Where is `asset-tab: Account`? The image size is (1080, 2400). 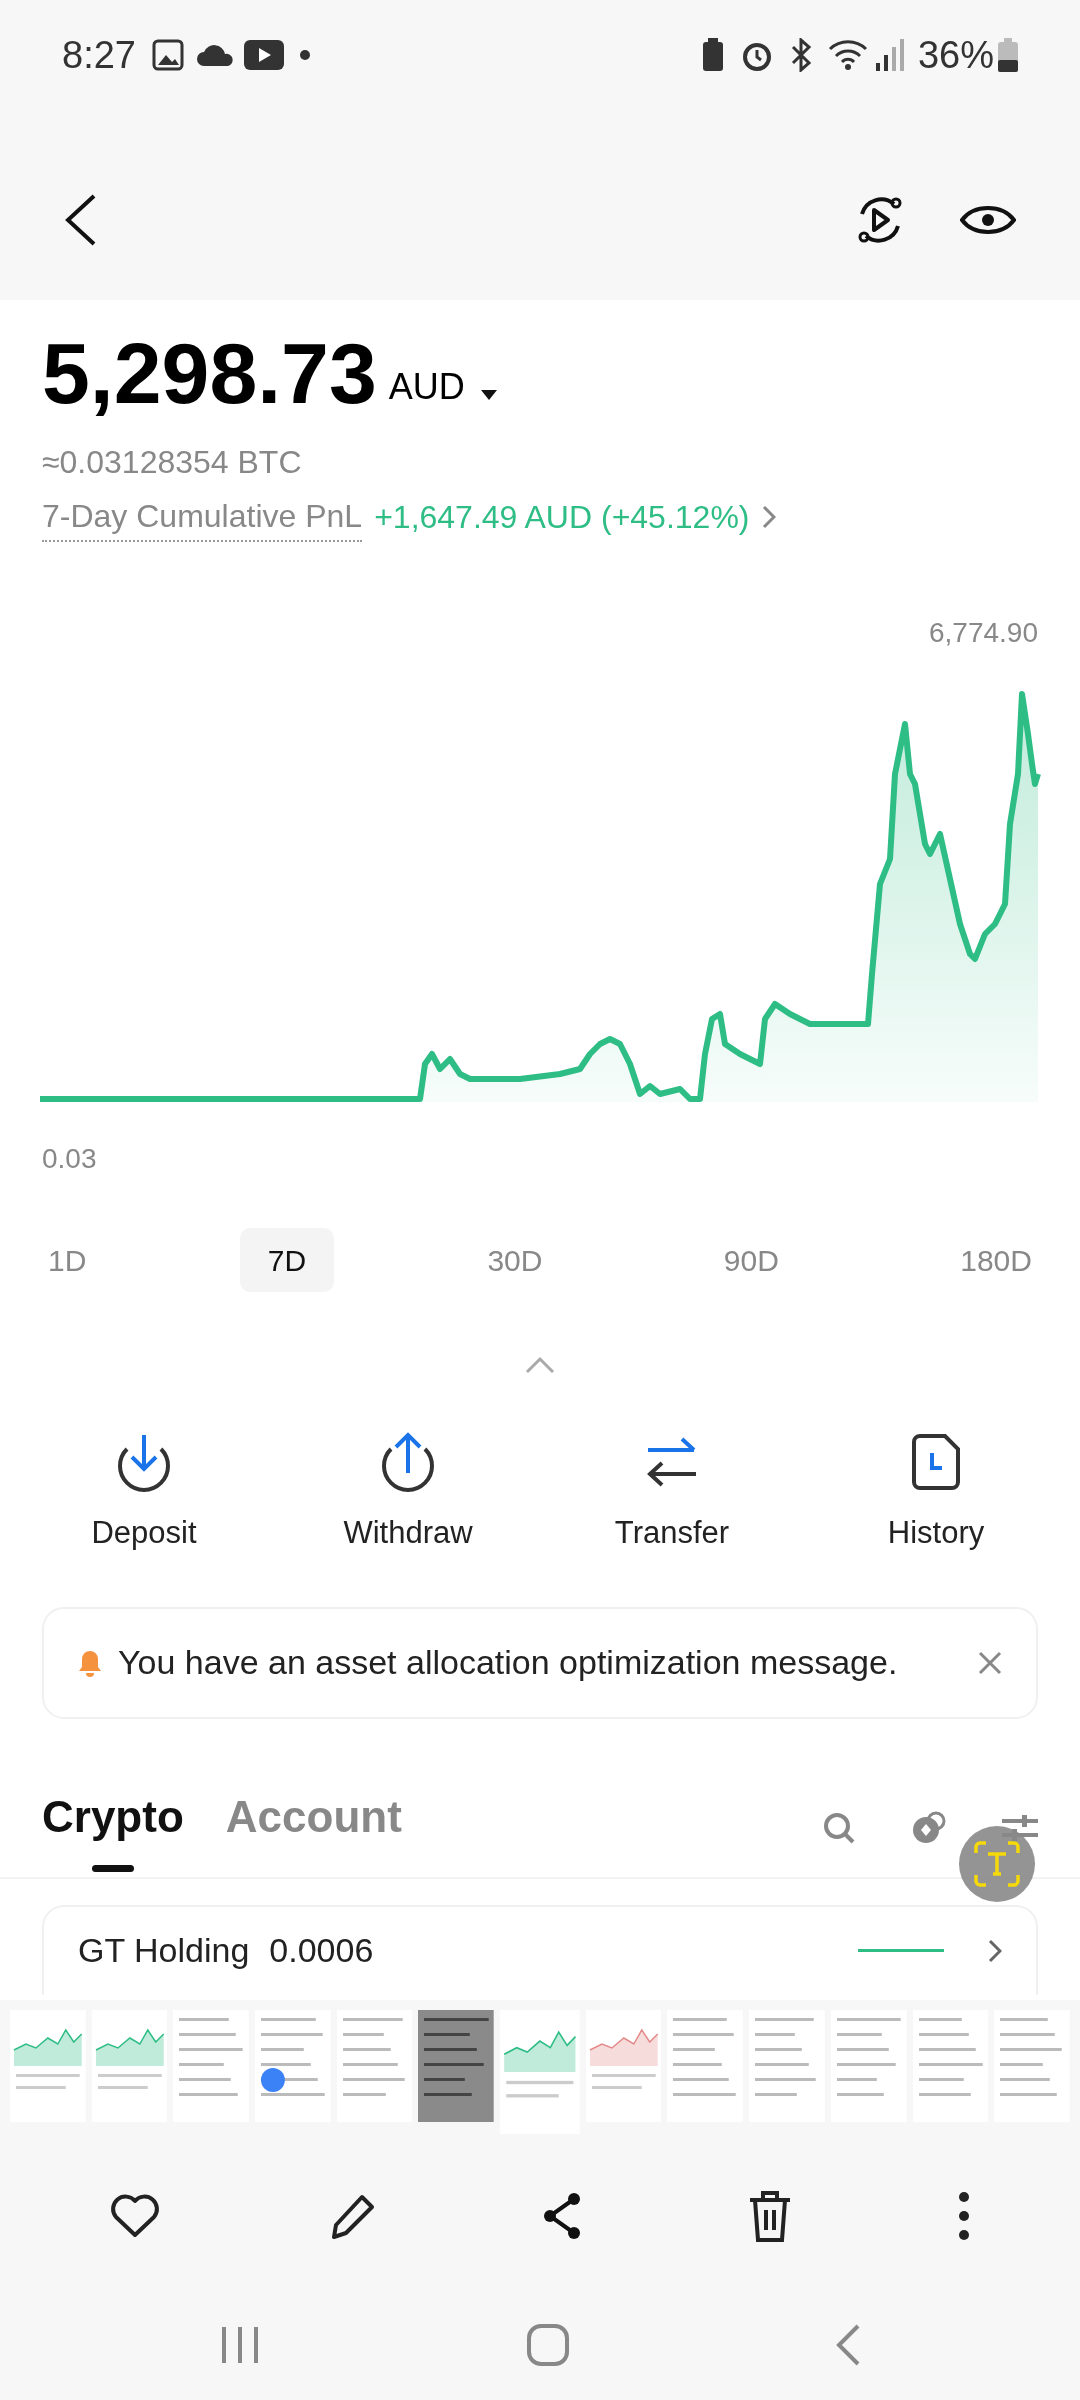
asset-tab: Account is located at coordinates (313, 1827).